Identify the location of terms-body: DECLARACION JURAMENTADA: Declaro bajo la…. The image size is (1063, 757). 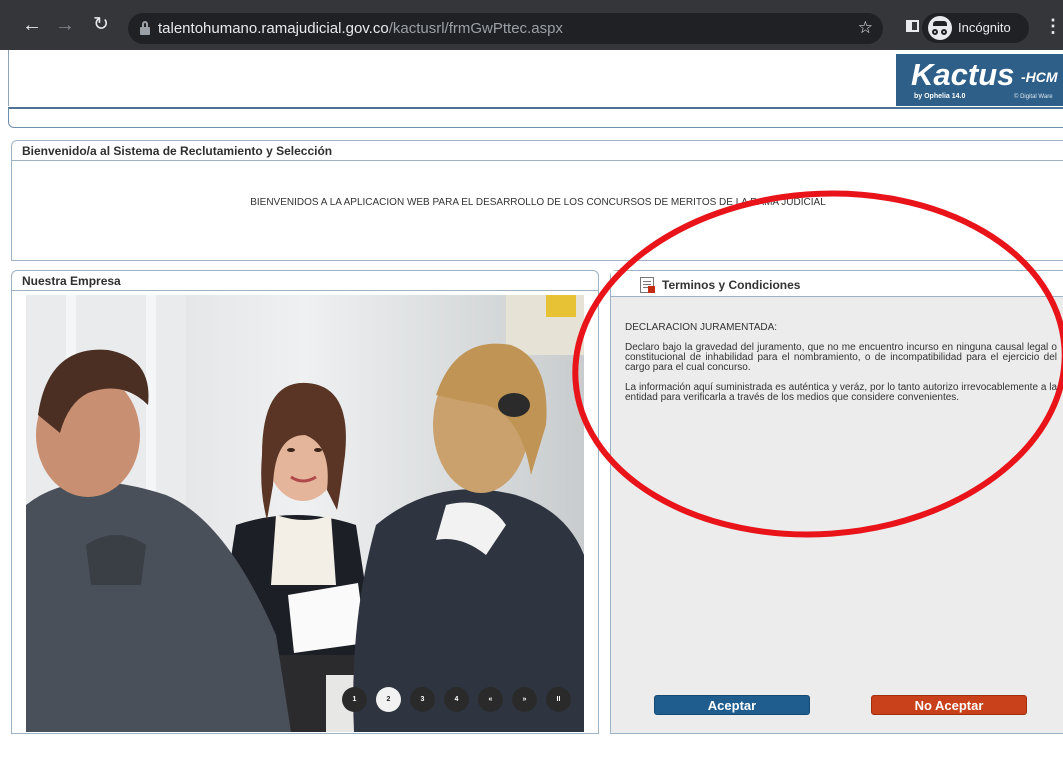
(841, 368).